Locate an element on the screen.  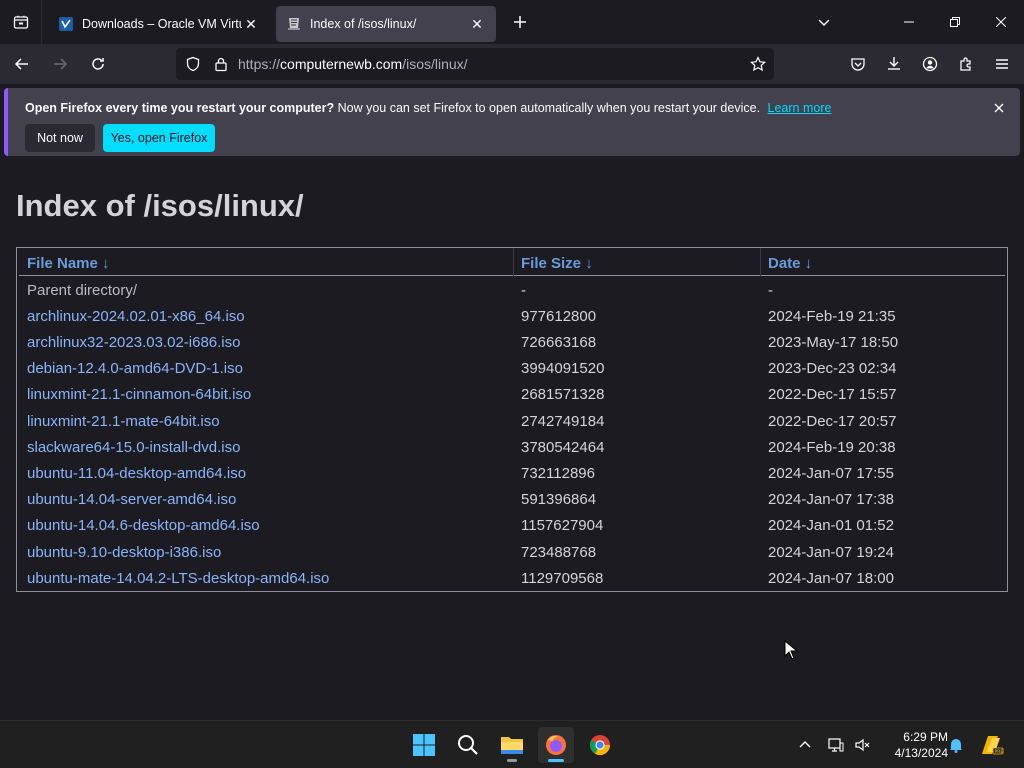
download-icon is located at coordinates (894, 63).